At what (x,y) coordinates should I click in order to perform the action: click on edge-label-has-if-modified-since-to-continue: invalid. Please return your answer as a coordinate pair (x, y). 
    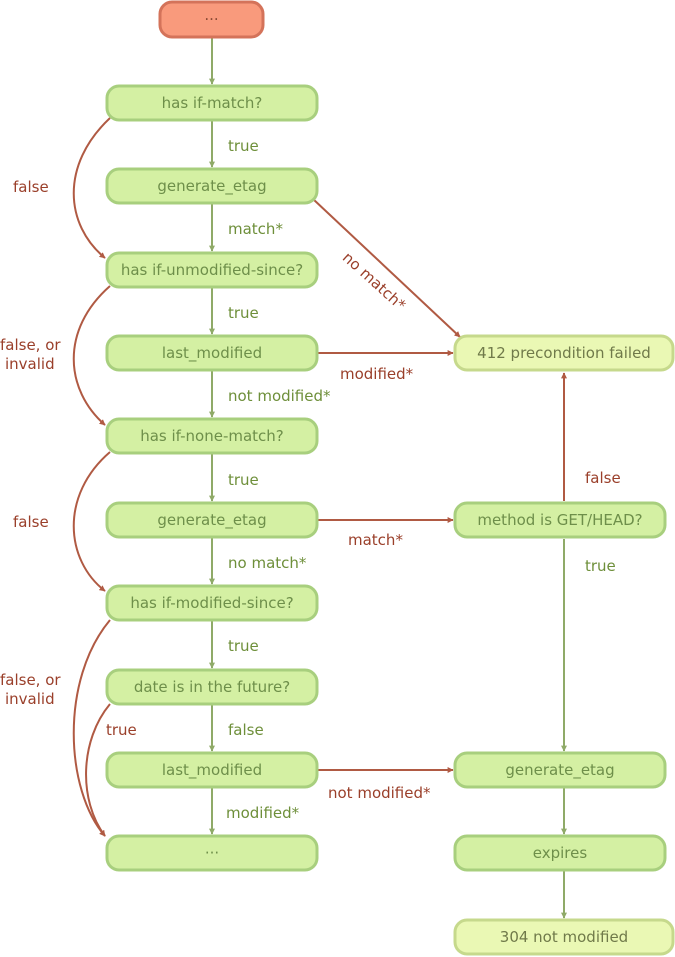
    Looking at the image, I should click on (30, 699).